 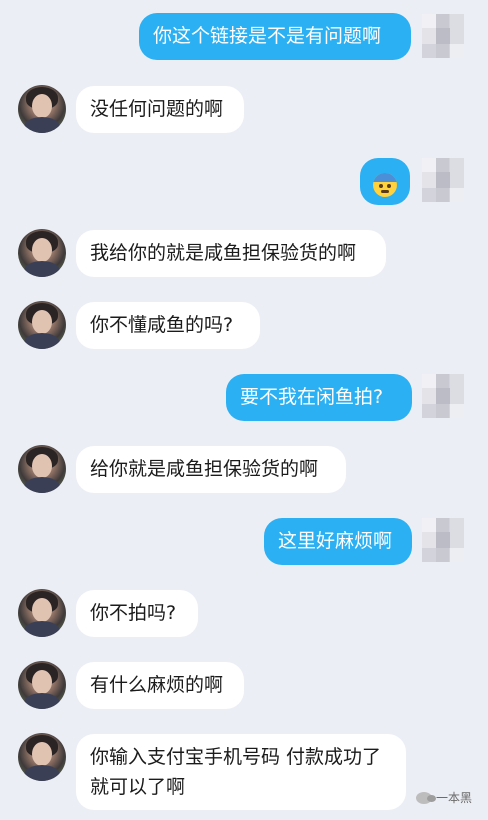 I want to click on watermark-text: 一本黑, so click(x=453, y=798).